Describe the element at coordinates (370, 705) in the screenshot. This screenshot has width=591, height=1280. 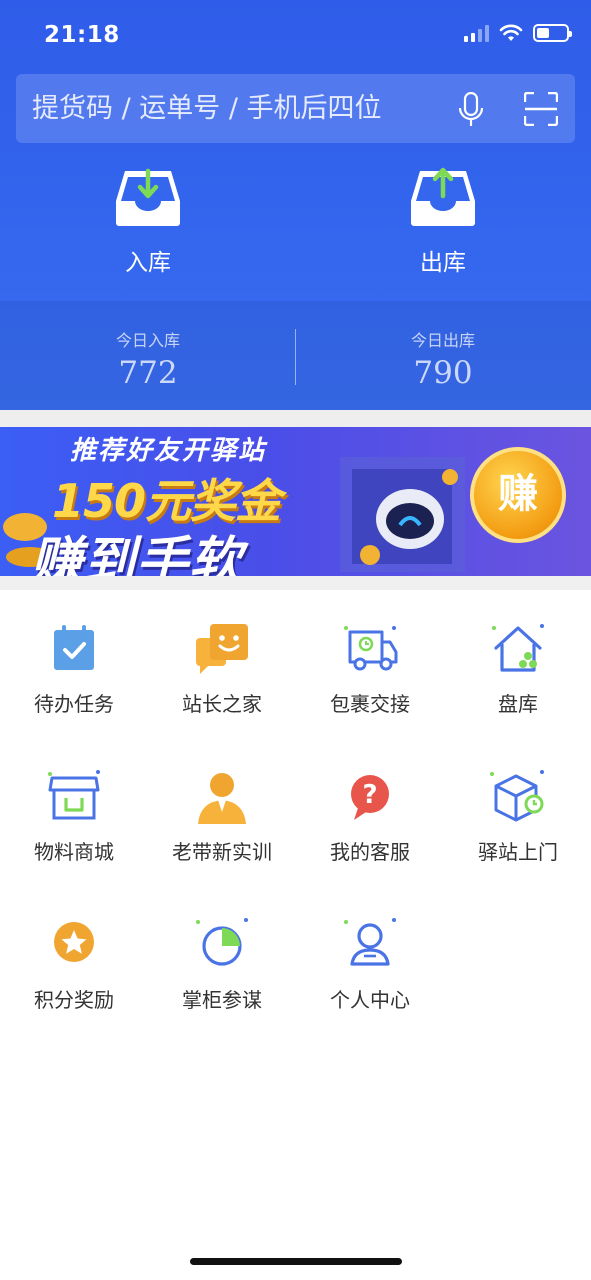
I see `grid-item-label: 包裹交接` at that location.